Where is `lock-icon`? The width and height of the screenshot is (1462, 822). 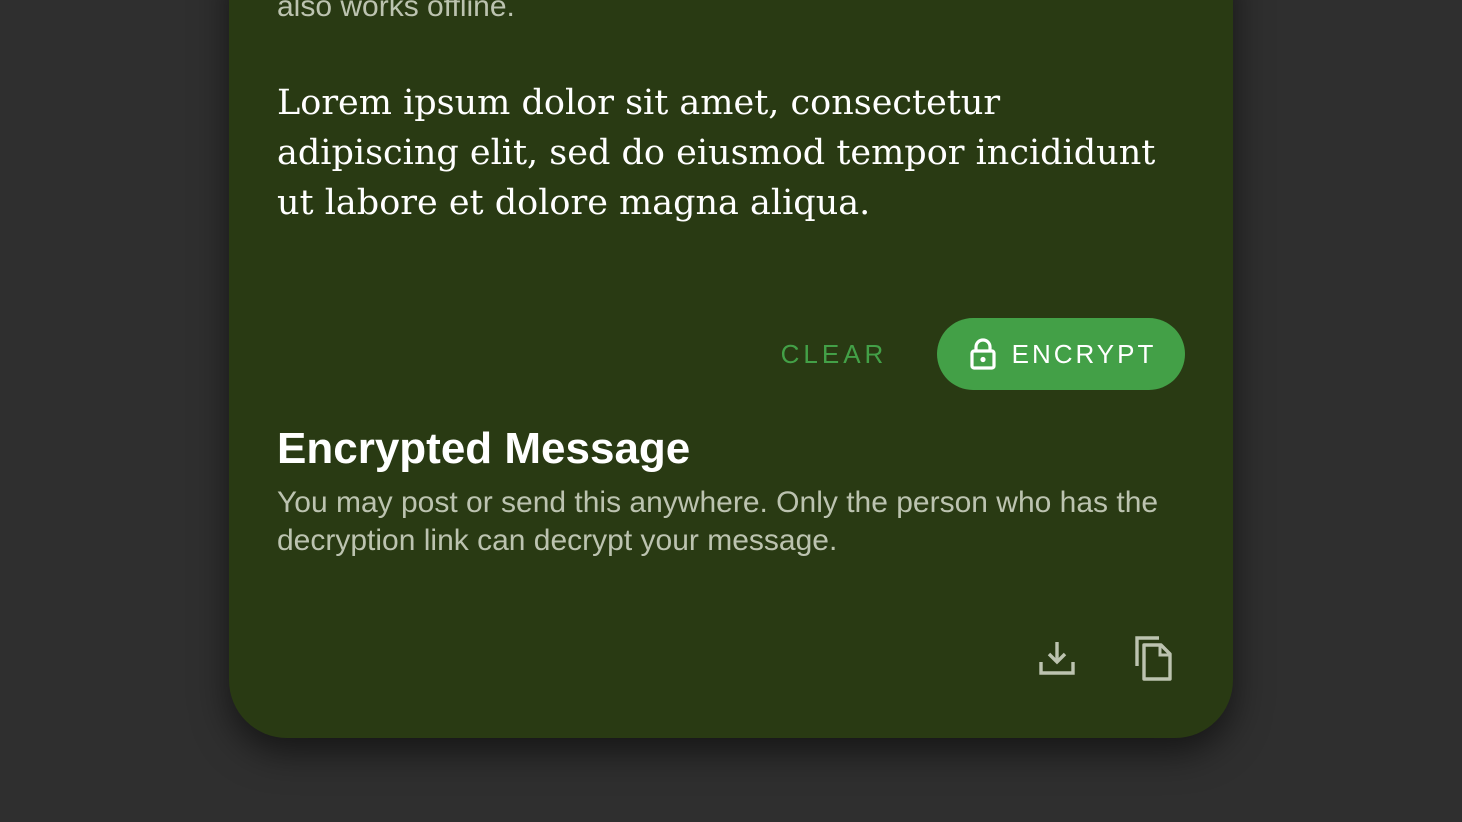 lock-icon is located at coordinates (983, 354).